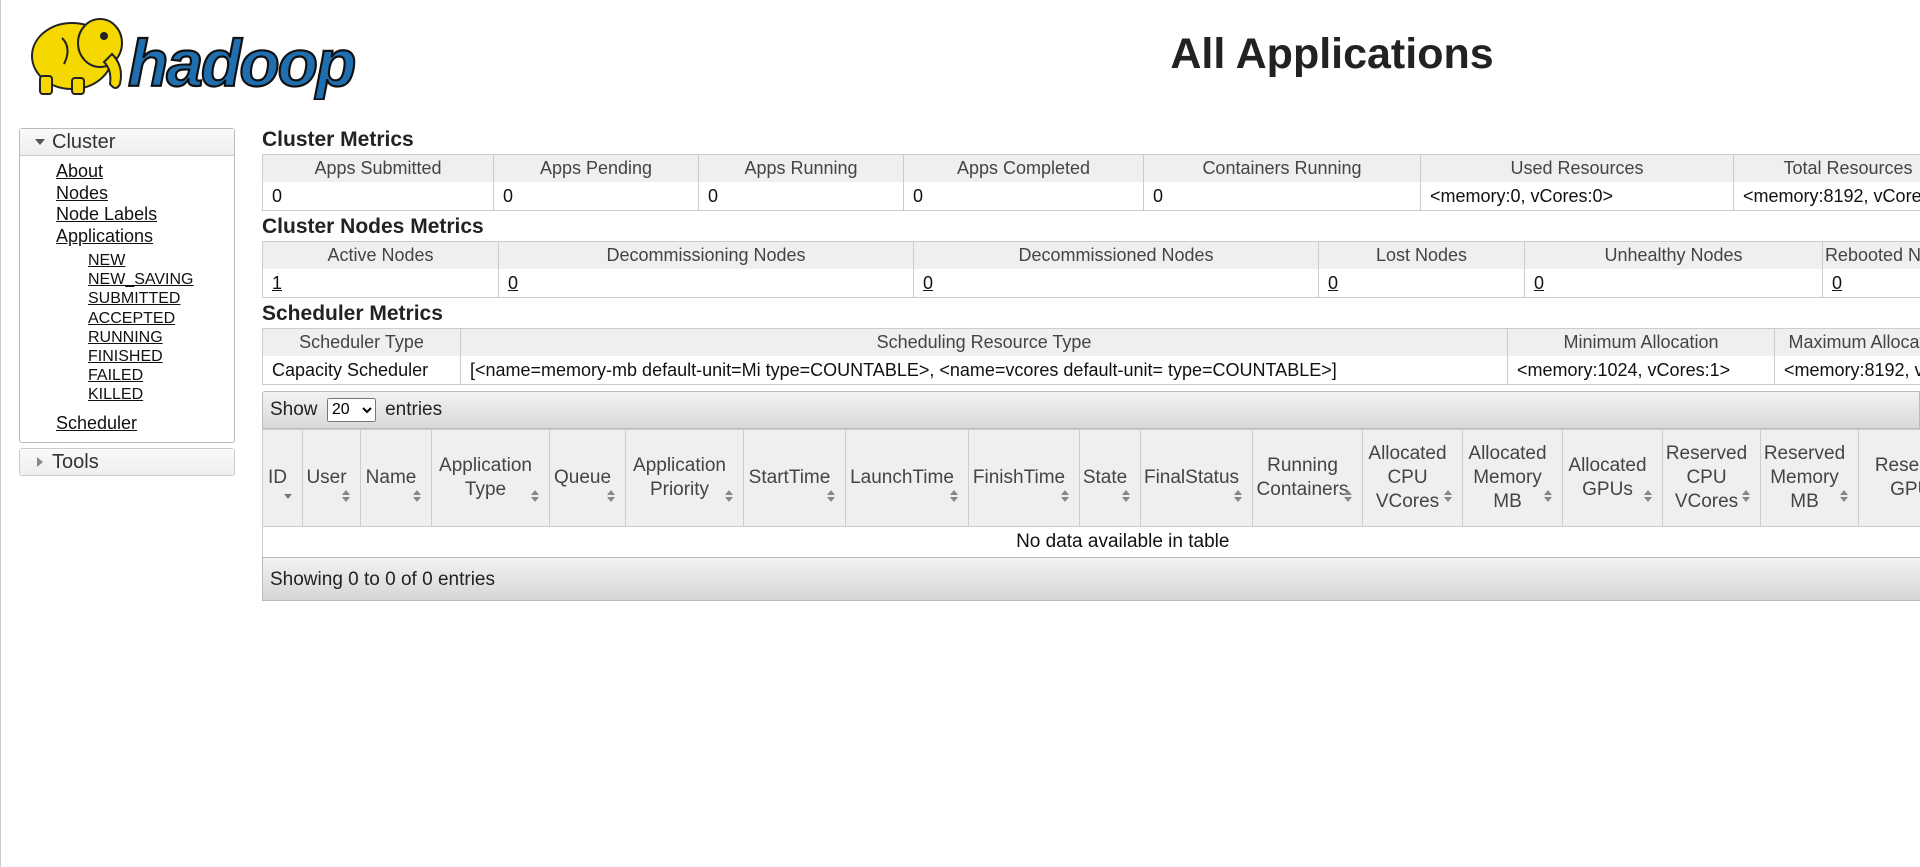  Describe the element at coordinates (288, 496) in the screenshot. I see `sort-desc-icon` at that location.